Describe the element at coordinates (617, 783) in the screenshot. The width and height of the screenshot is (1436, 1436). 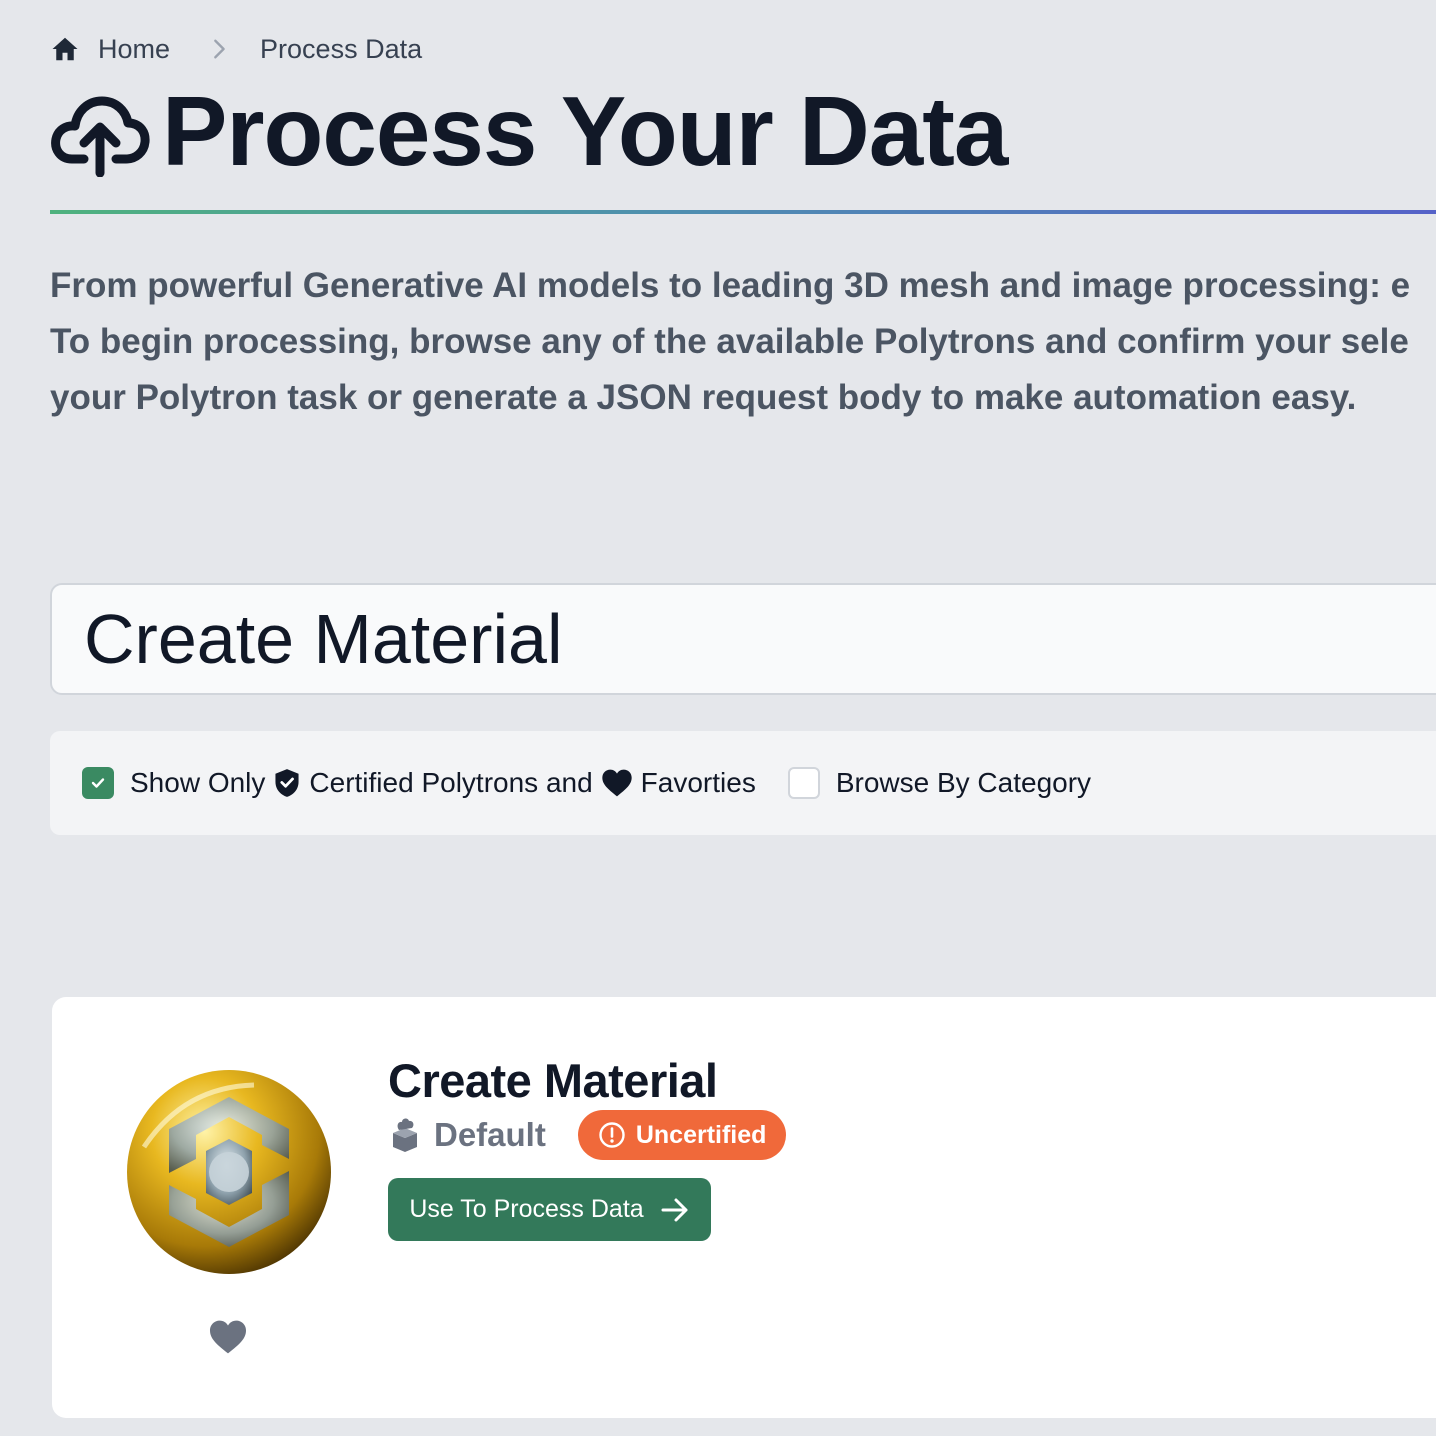
I see `heart-icon` at that location.